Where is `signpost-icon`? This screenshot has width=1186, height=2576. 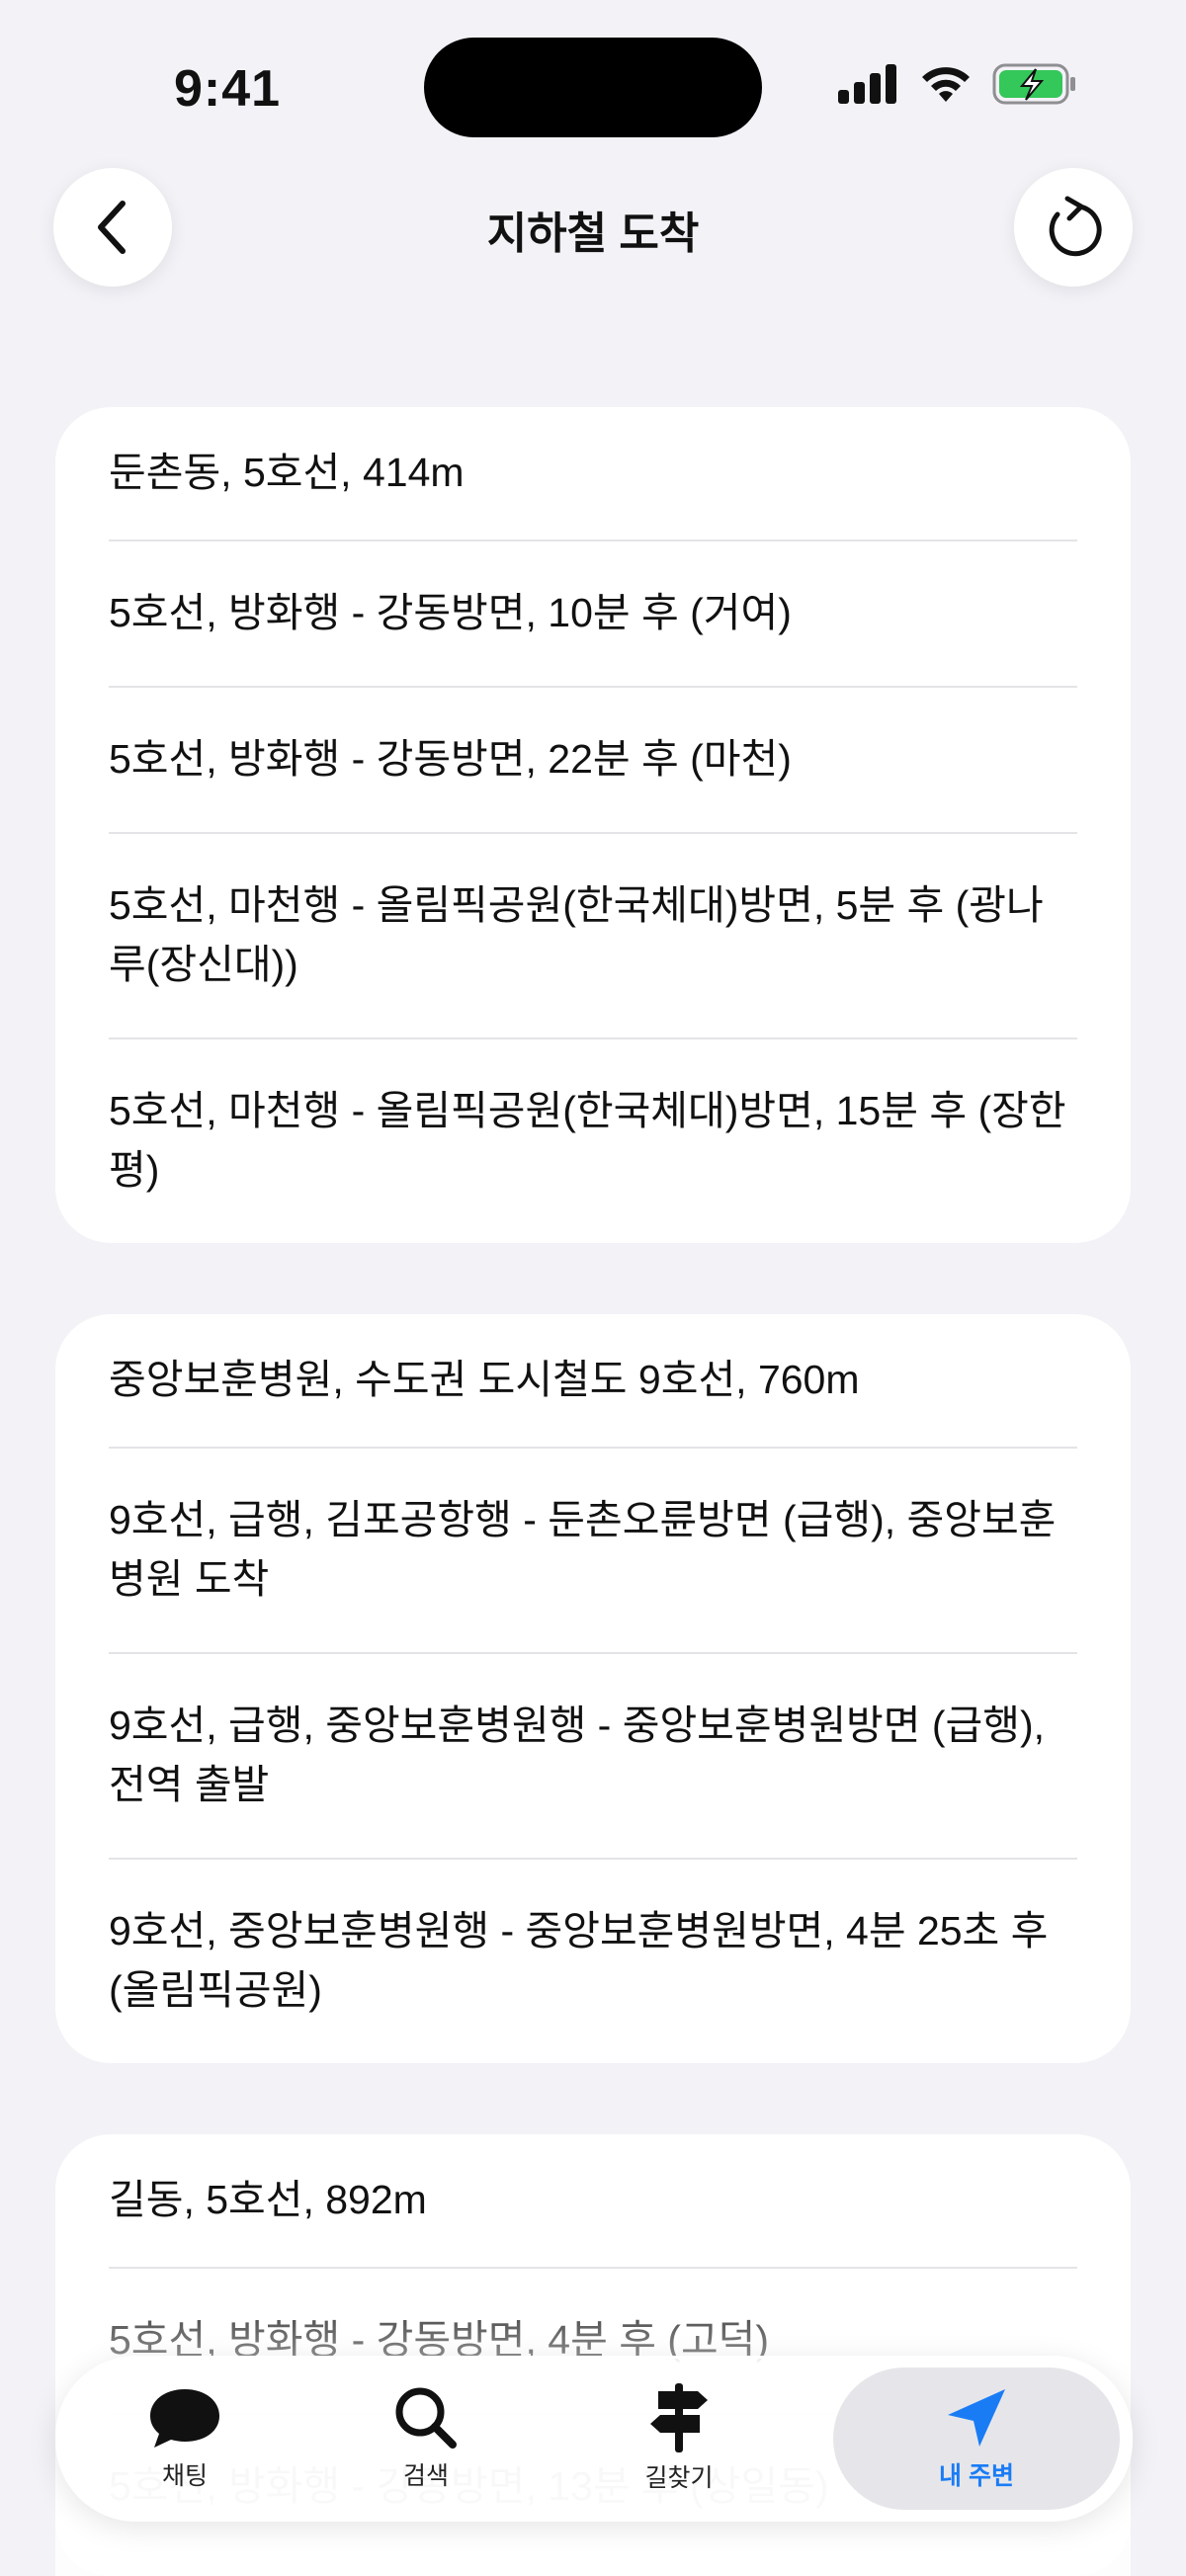
signpost-icon is located at coordinates (679, 2417).